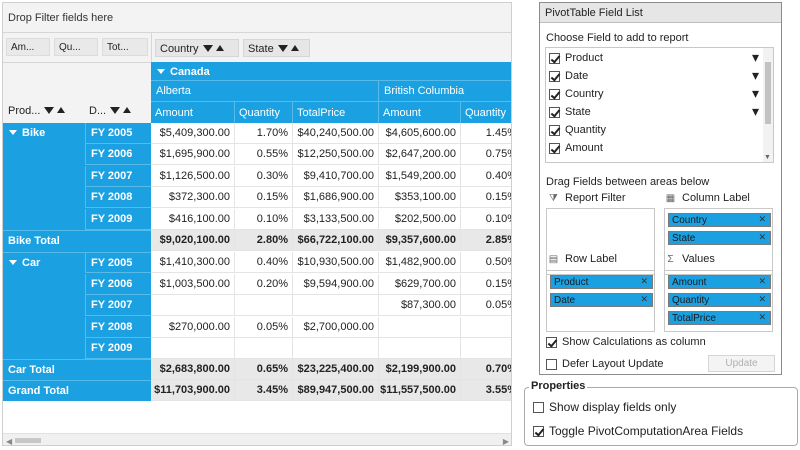 This screenshot has width=800, height=450. I want to click on chip-totalprice: TotalPrice ✕, so click(719, 318).